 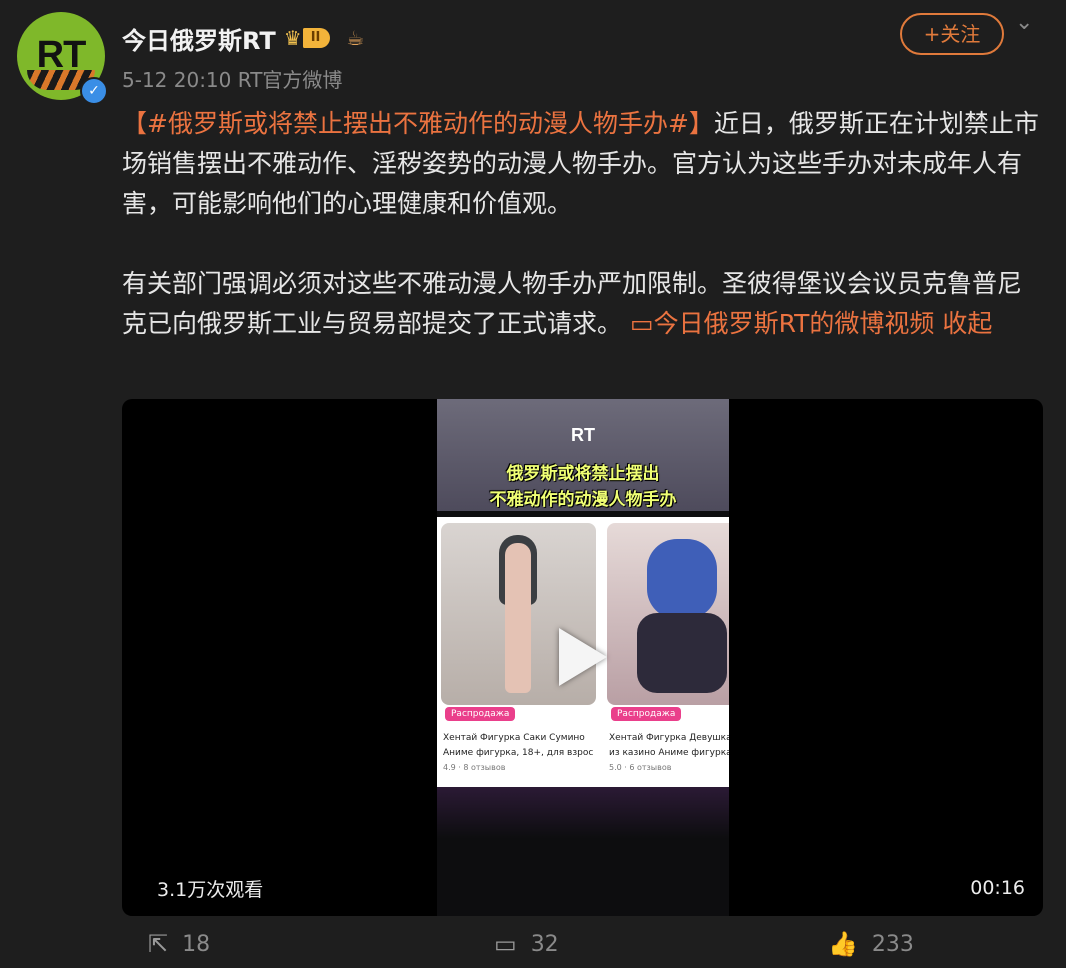 I want to click on post-timestamp: 5-12 20:10, so click(x=177, y=80).